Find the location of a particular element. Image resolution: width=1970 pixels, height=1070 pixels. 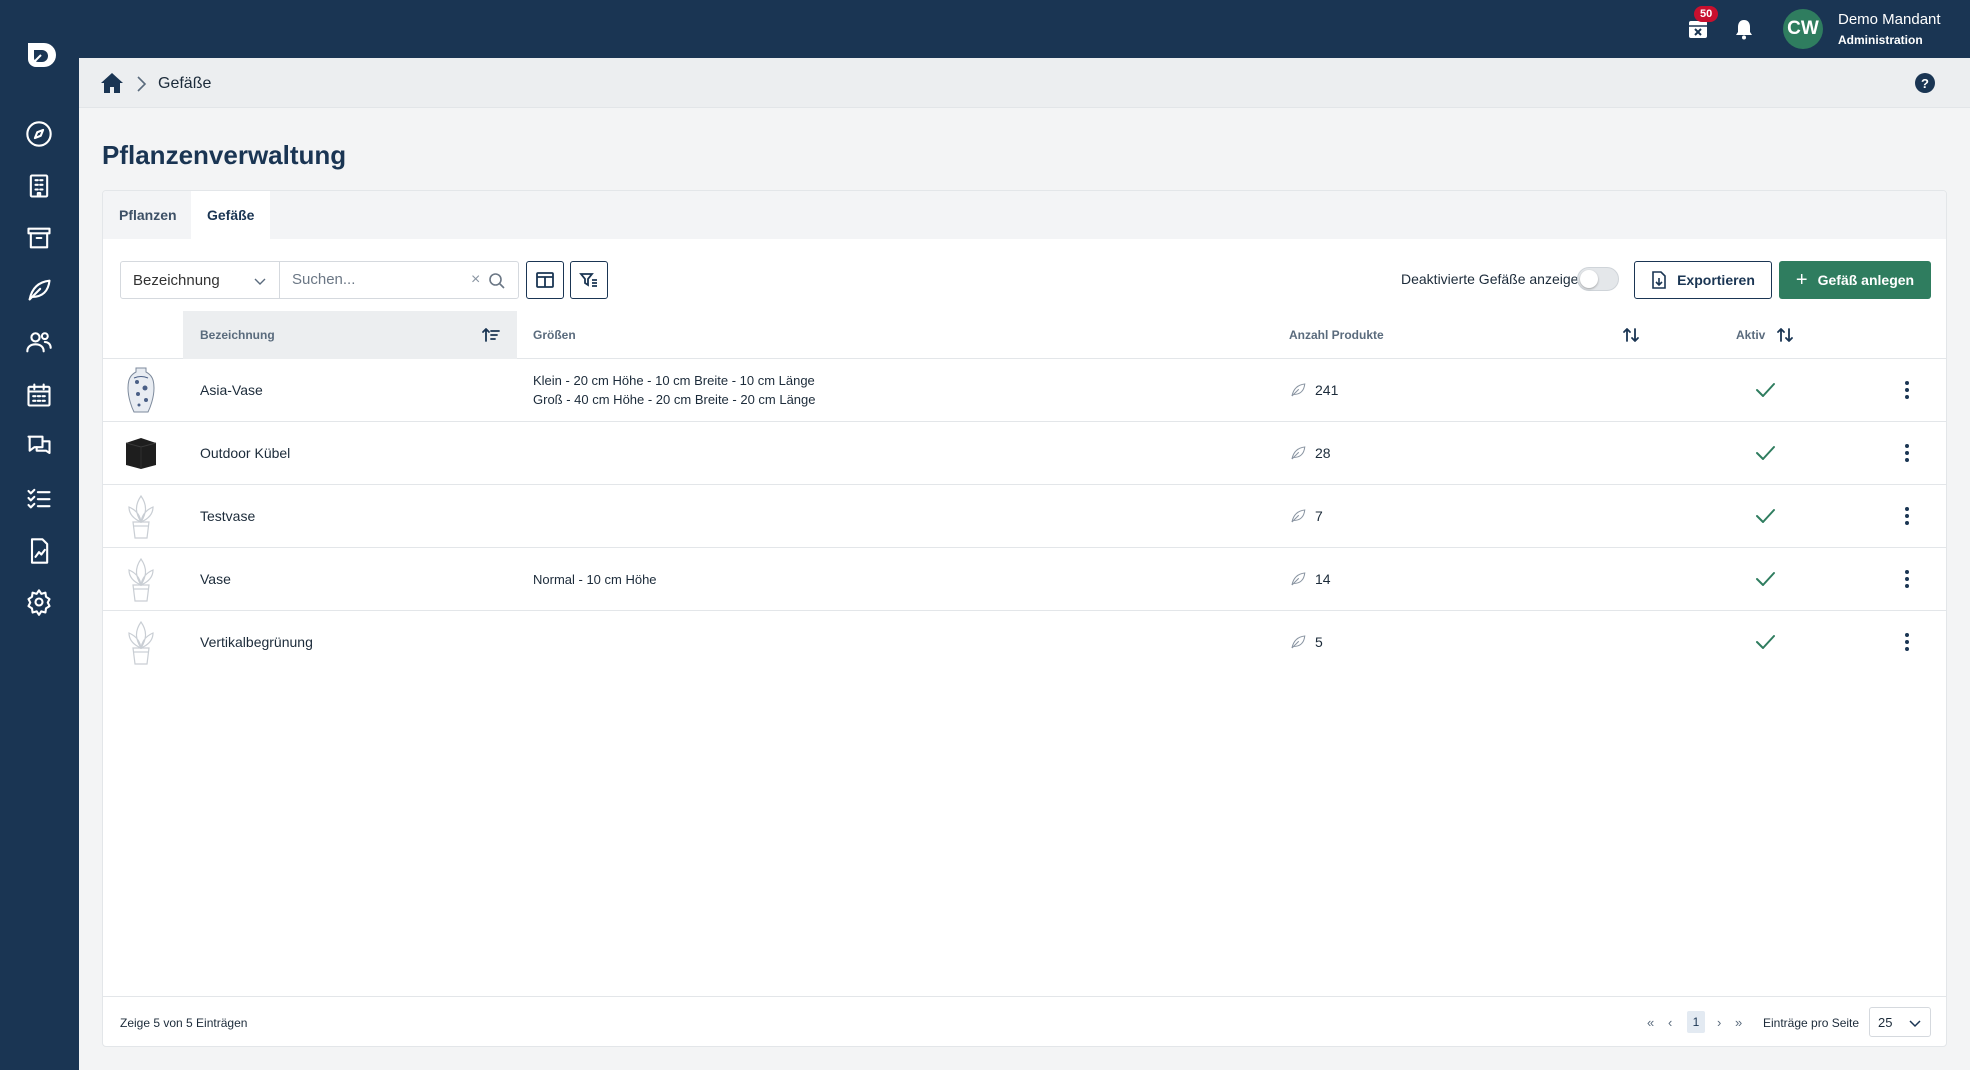

next-page-icon: › is located at coordinates (1719, 1022).